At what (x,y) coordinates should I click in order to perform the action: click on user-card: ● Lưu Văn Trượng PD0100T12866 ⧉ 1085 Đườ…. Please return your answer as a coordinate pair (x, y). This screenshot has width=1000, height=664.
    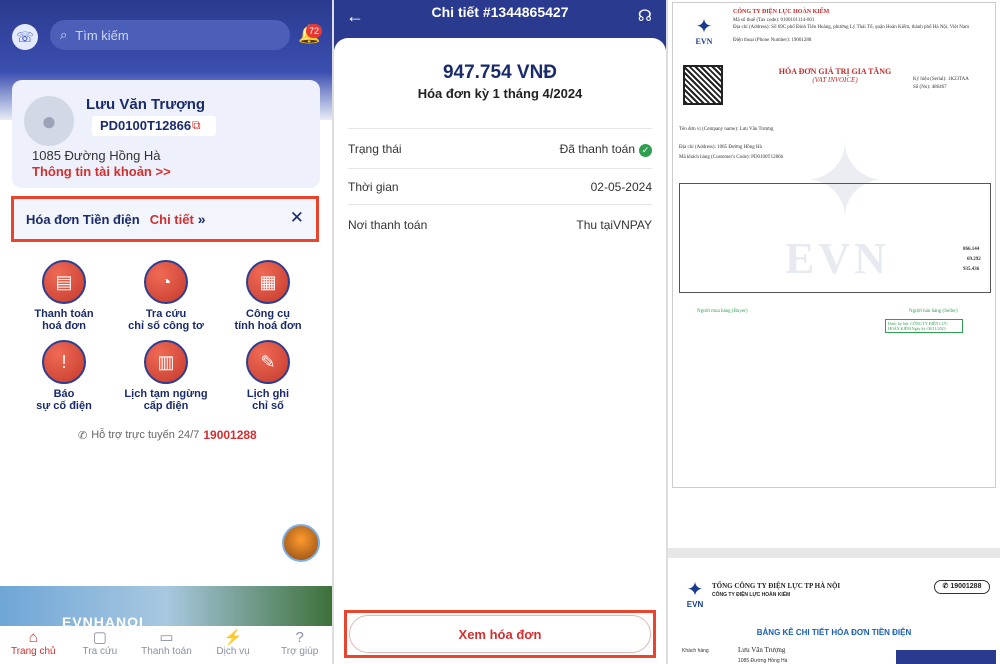
    Looking at the image, I should click on (166, 134).